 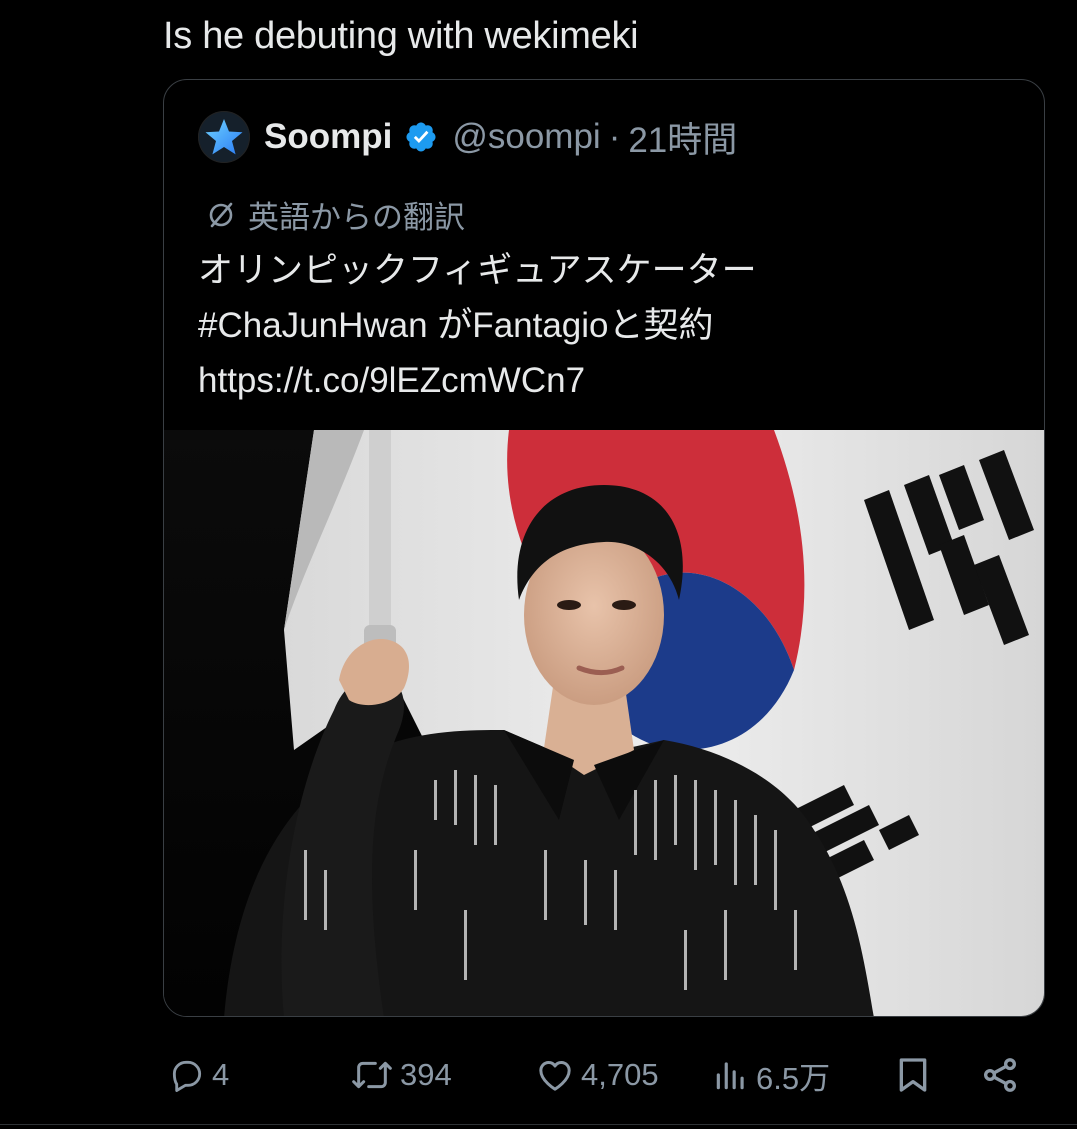 I want to click on avatar, so click(x=224, y=137).